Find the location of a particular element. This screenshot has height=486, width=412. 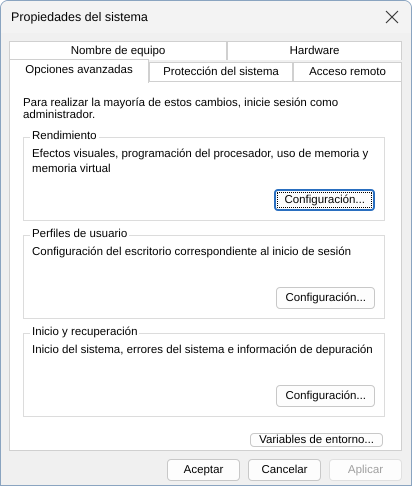

group-description: Configuración del escritorio correspondiente al inicio de sesión is located at coordinates (192, 252).